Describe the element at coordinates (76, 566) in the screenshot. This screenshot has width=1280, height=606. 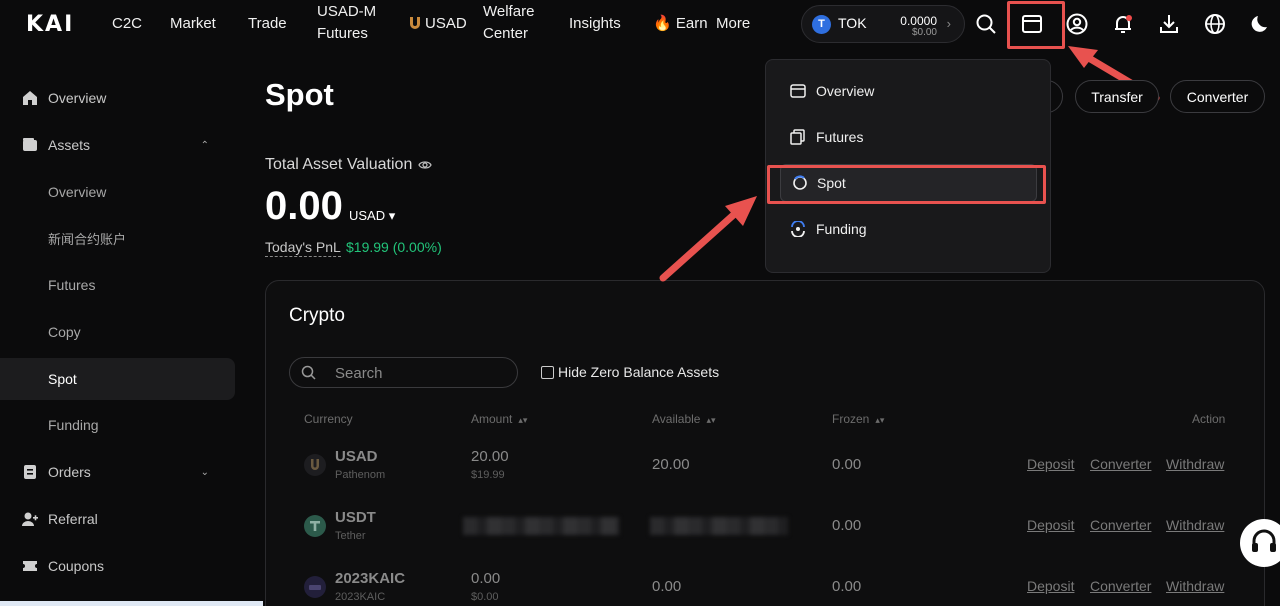
I see `sidebar-label: Coupons` at that location.